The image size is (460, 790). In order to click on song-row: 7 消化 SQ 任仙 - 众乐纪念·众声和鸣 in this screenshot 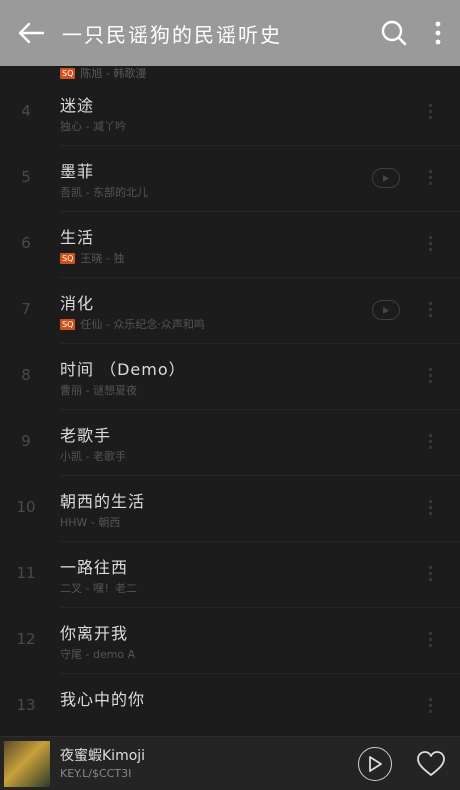, I will do `click(230, 311)`.